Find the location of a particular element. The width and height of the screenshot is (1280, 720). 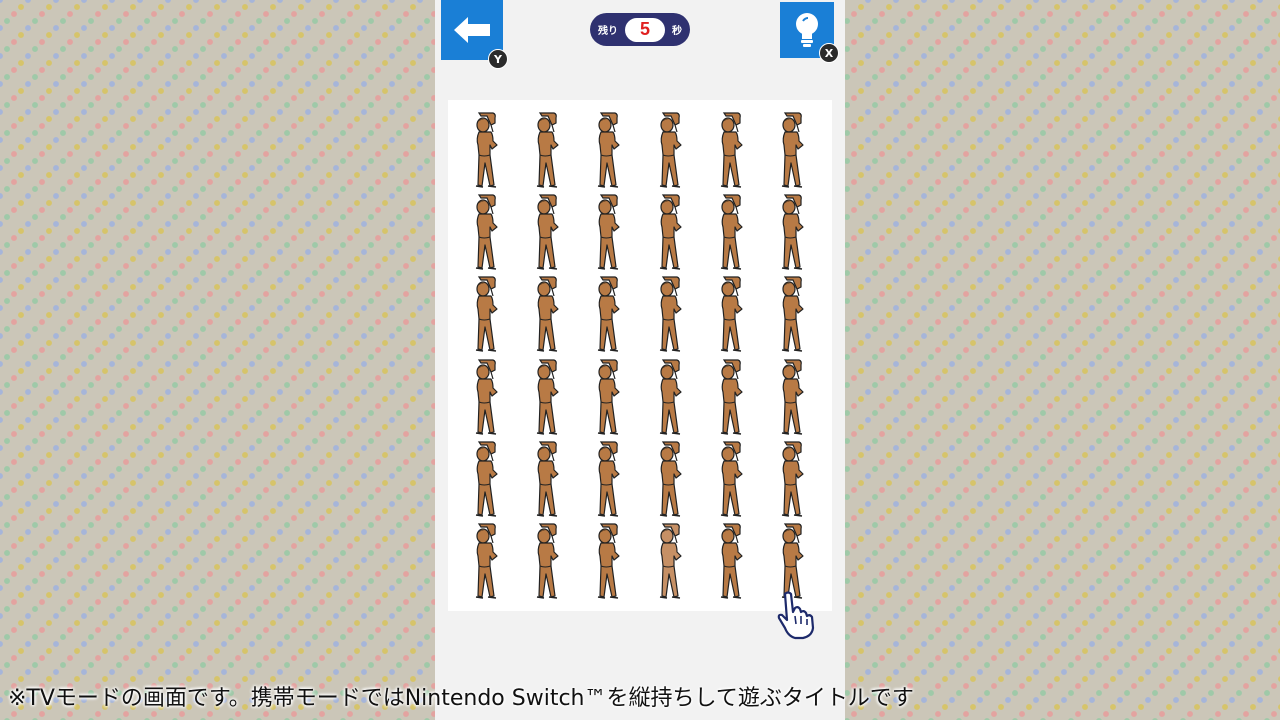

pointer-hand-icon is located at coordinates (796, 615).